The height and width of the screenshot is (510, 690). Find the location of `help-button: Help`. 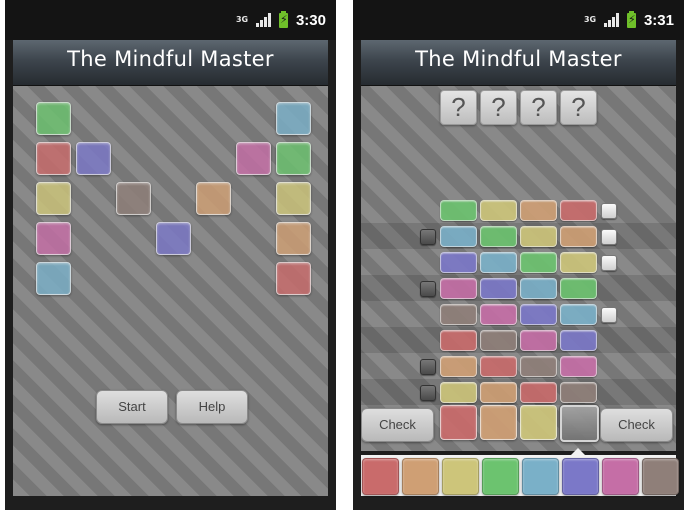

help-button: Help is located at coordinates (212, 407).